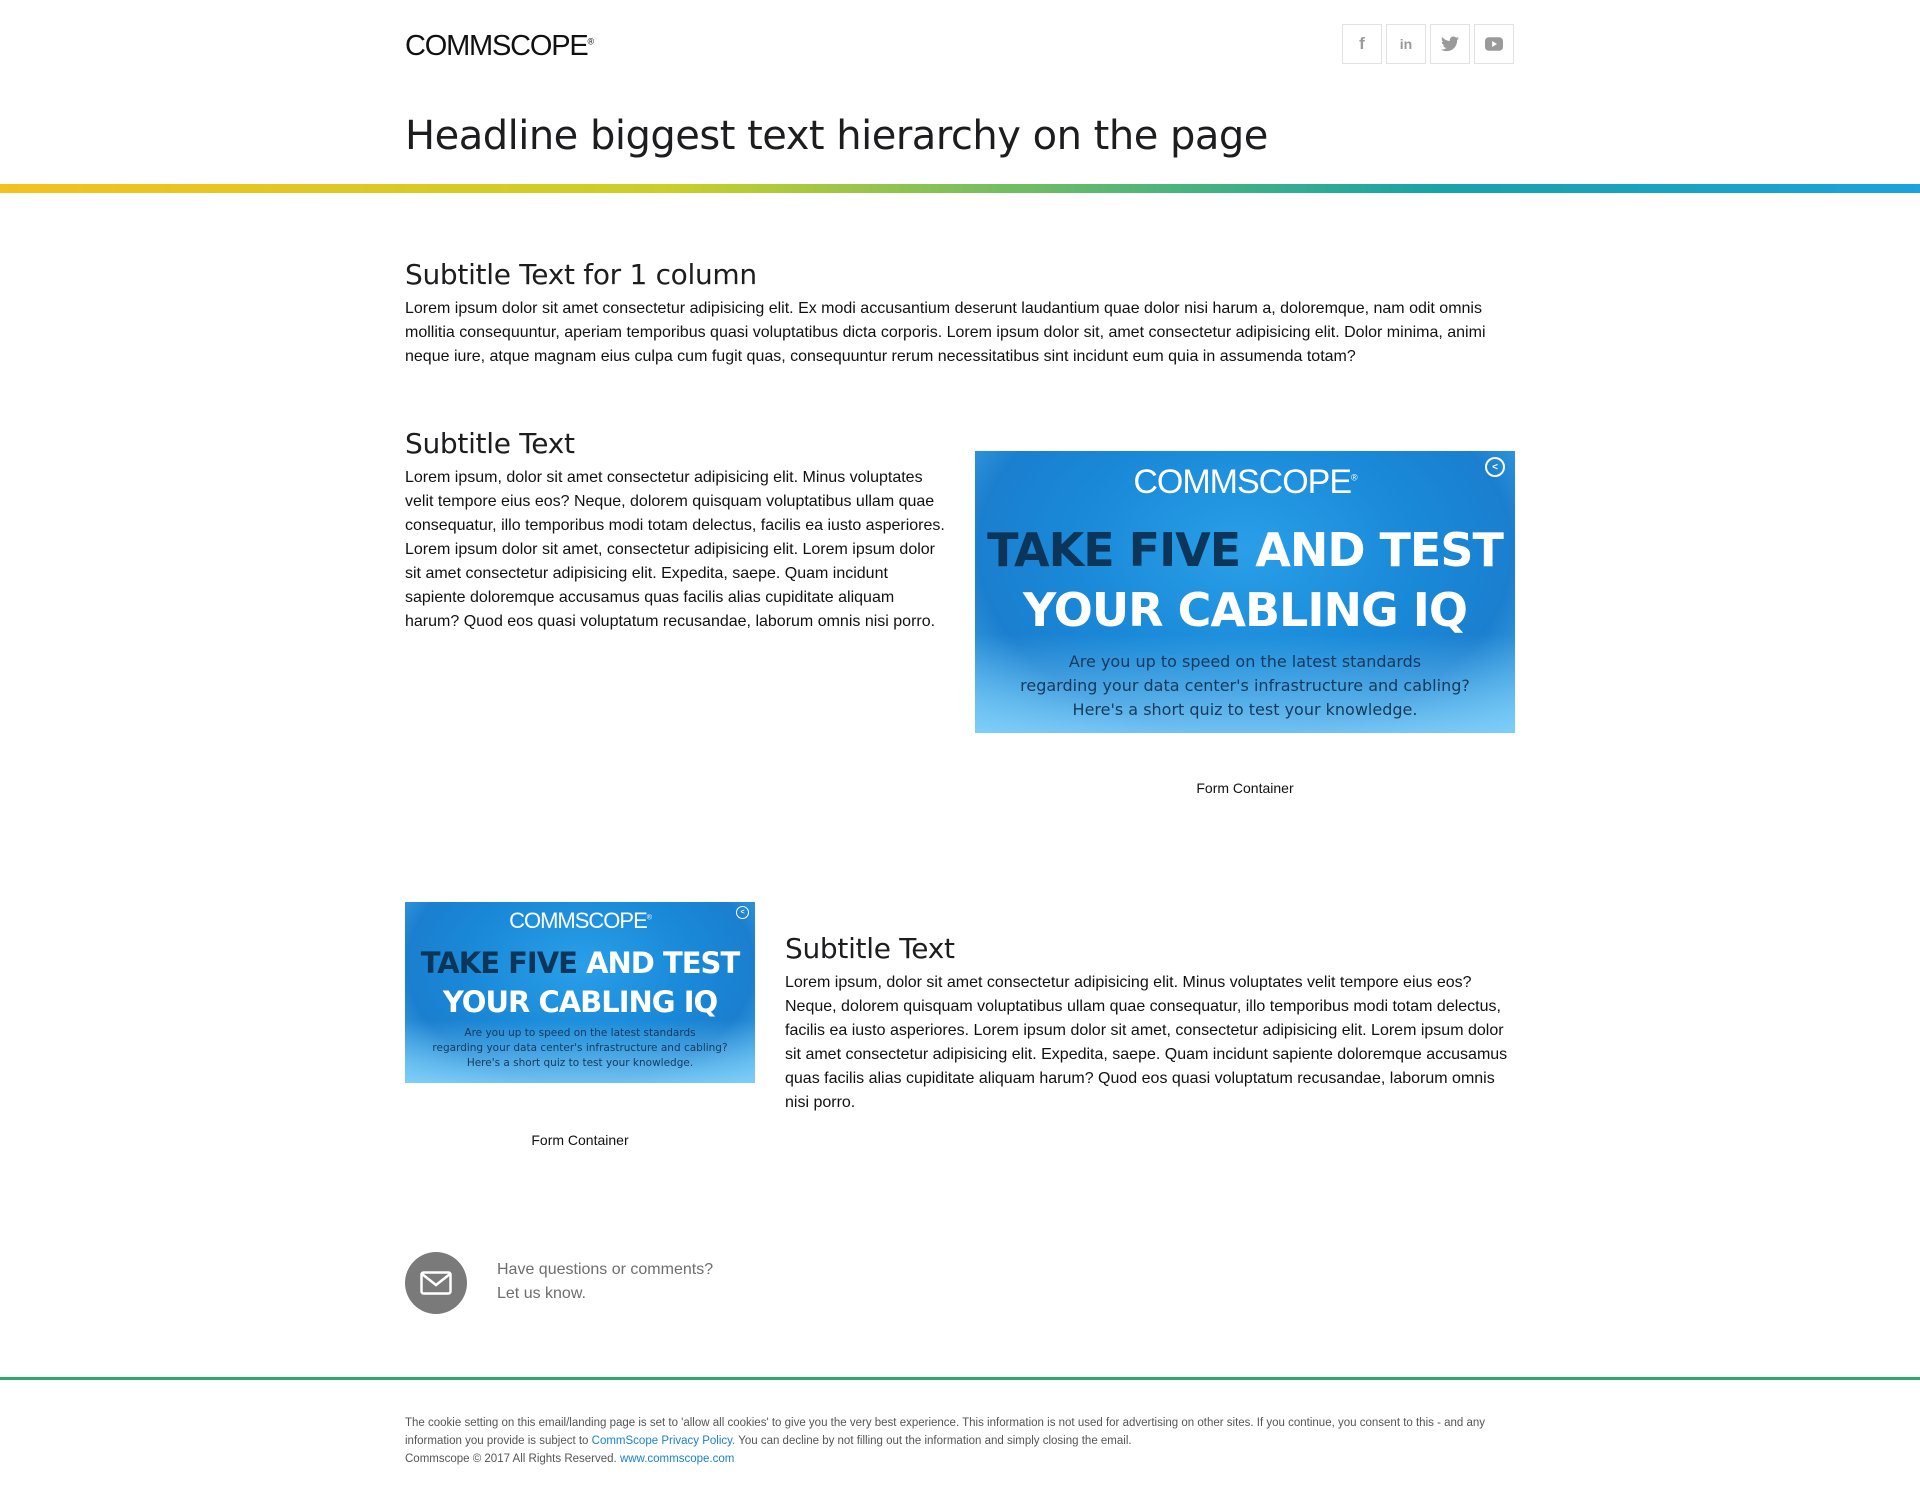 The width and height of the screenshot is (1920, 1499). I want to click on twitter-bird-glyph, so click(1450, 44).